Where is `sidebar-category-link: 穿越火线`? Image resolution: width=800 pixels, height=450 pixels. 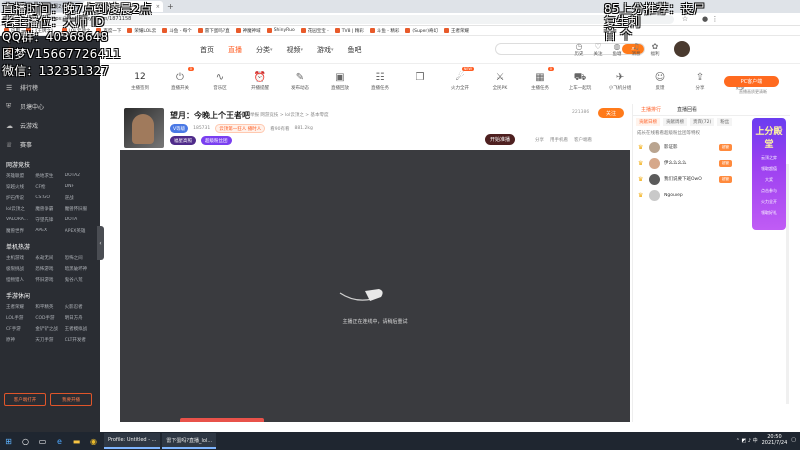
sidebar-category-link: 穿越火线 is located at coordinates (20, 187).